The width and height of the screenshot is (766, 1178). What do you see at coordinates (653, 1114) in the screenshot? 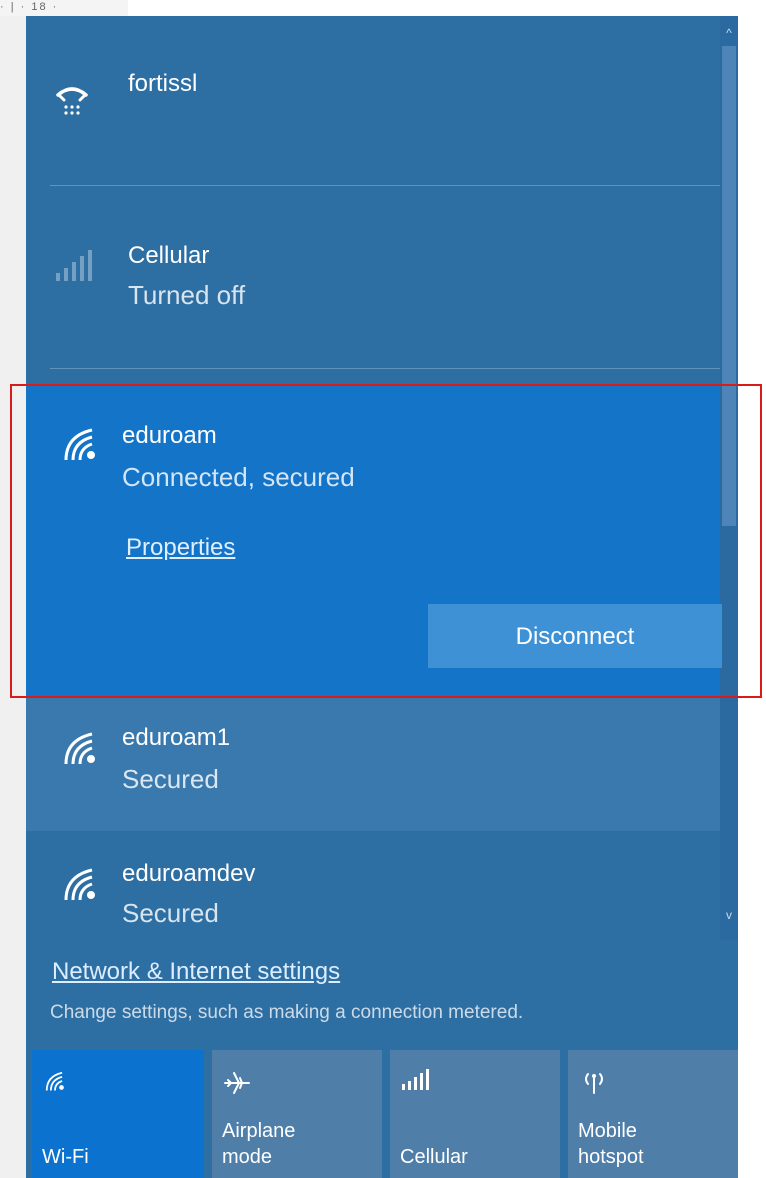
I see `tile-mobile-hotspot: Mobile hotspot` at bounding box center [653, 1114].